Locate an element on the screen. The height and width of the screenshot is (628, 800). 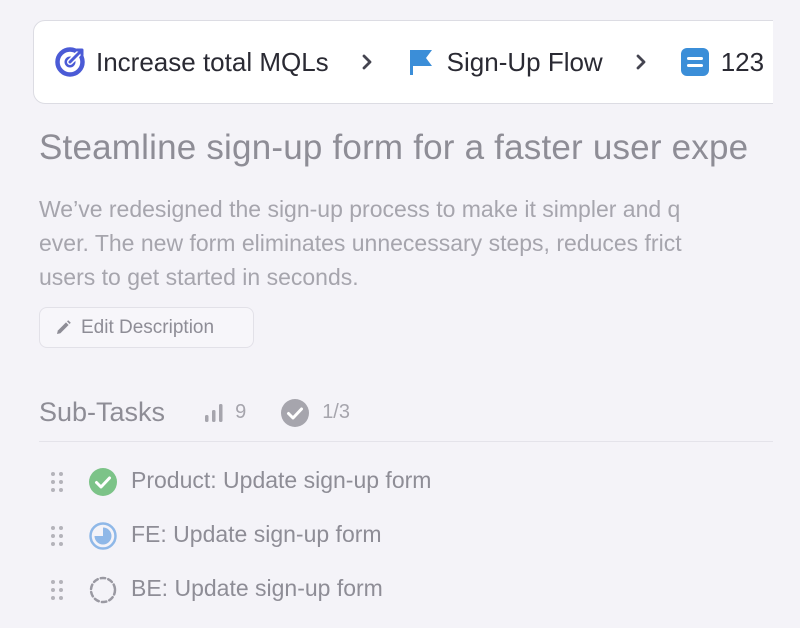
breadcrumb: Increase total MQLs Sign-Up Flow 123 is located at coordinates (403, 62).